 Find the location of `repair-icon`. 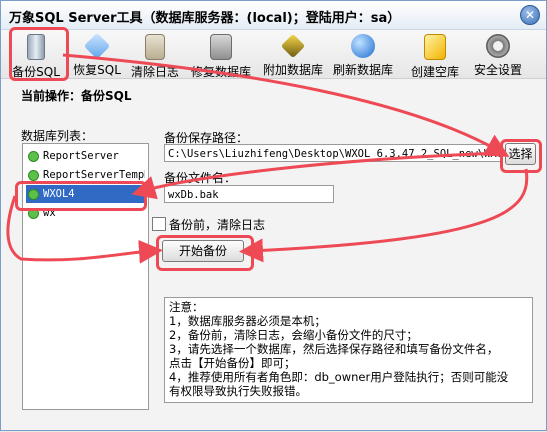

repair-icon is located at coordinates (221, 47).